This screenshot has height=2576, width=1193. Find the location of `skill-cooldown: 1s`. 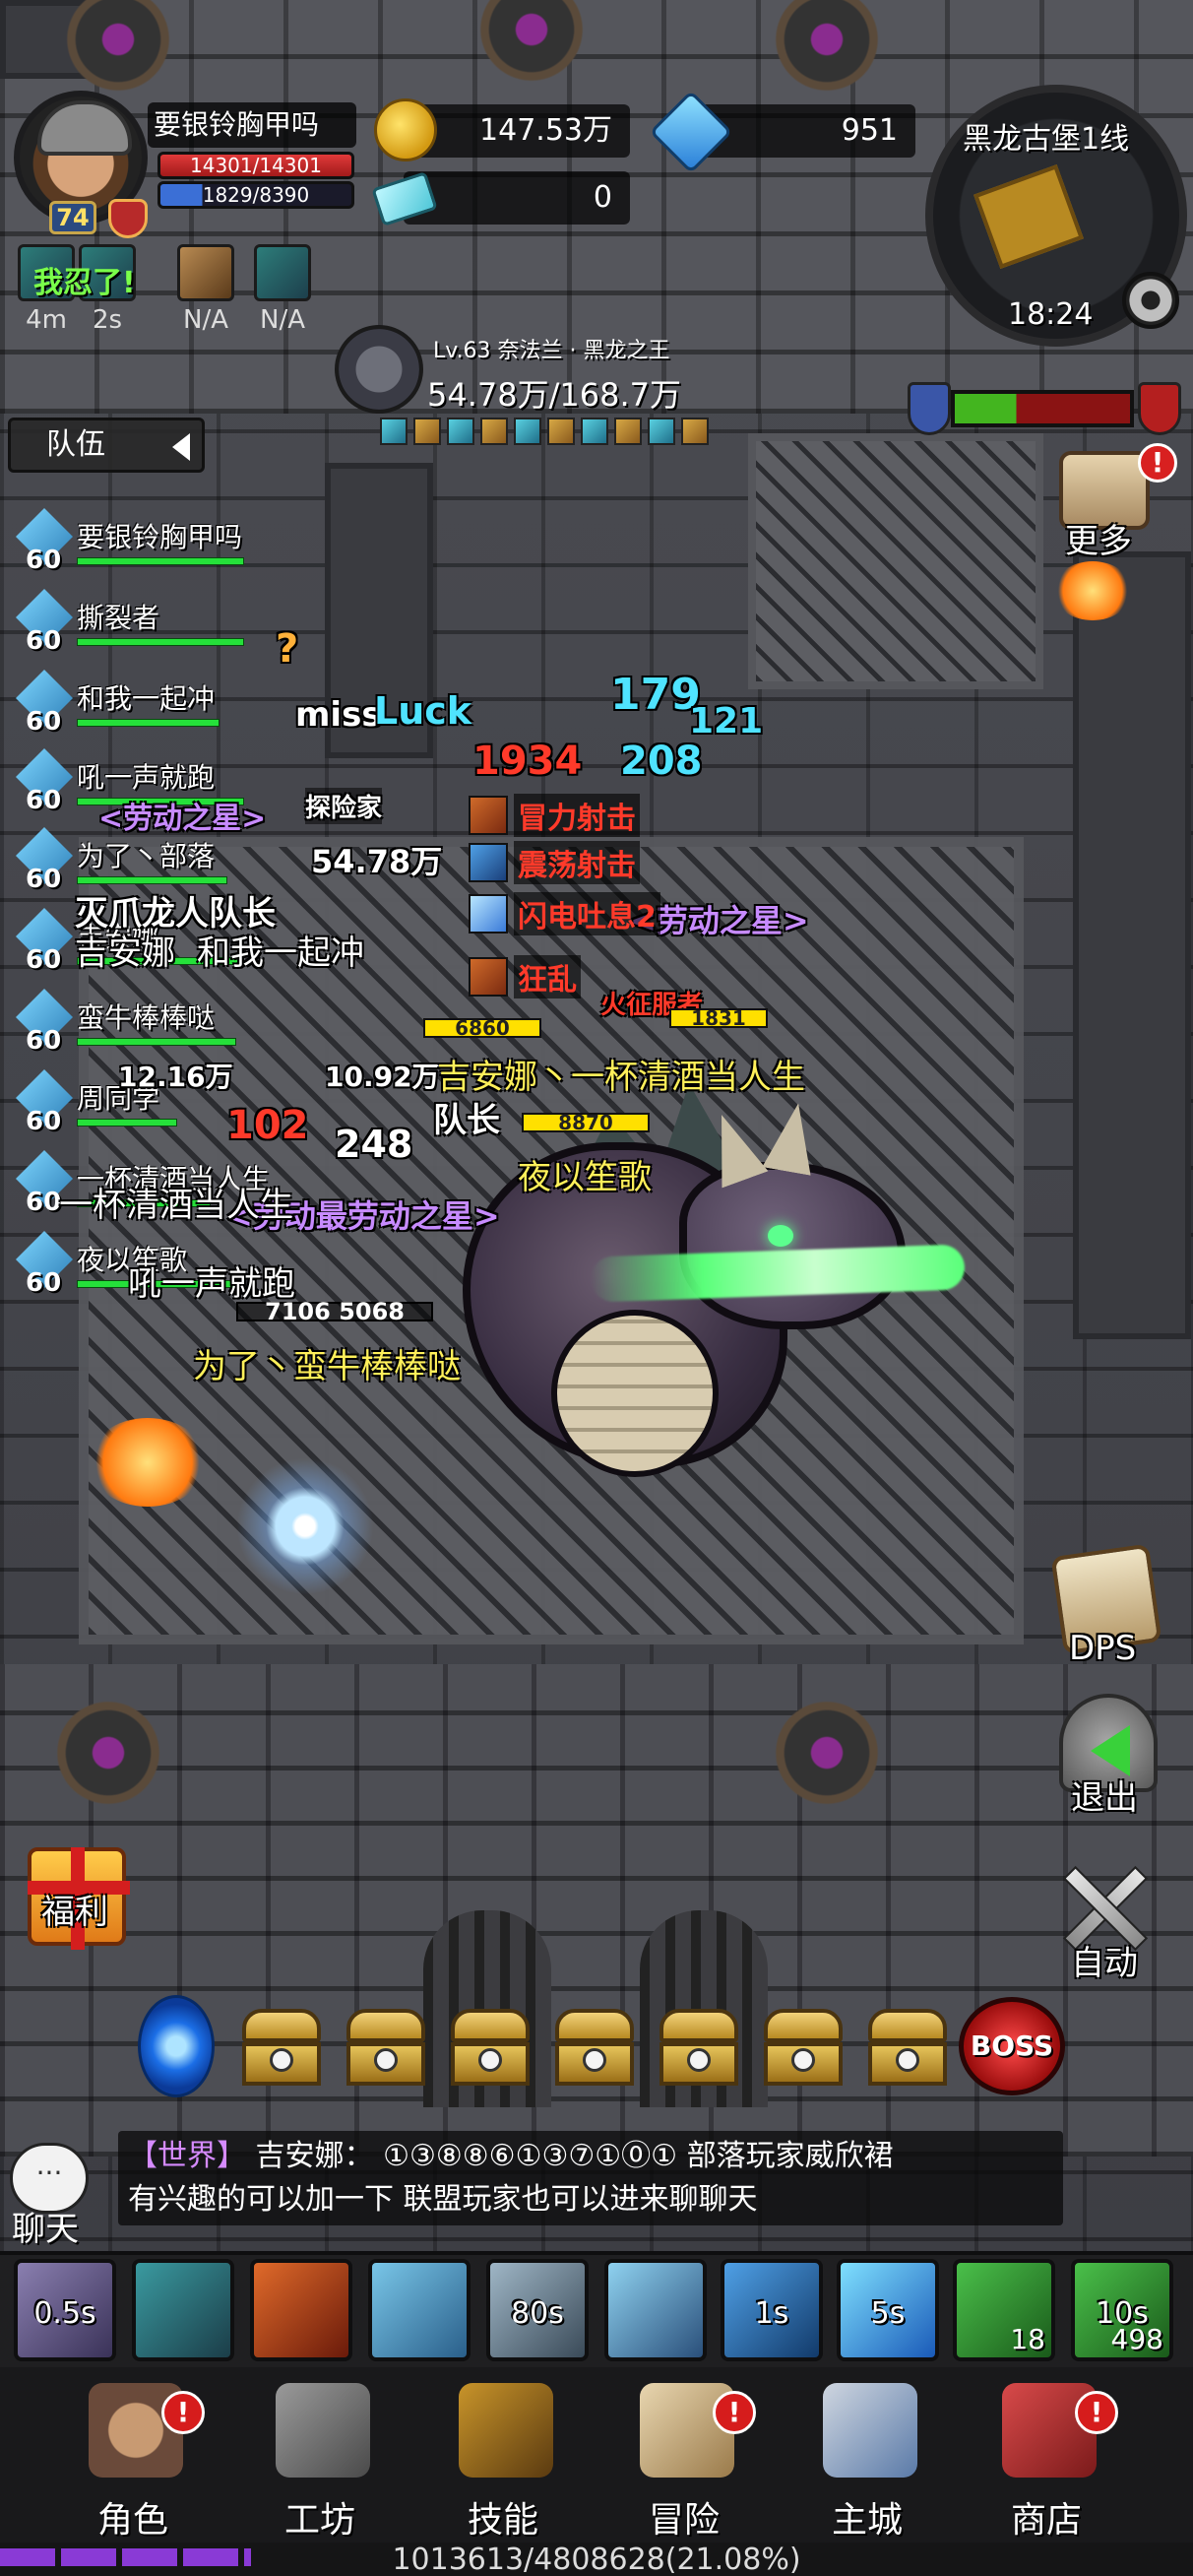

skill-cooldown: 1s is located at coordinates (771, 2313).